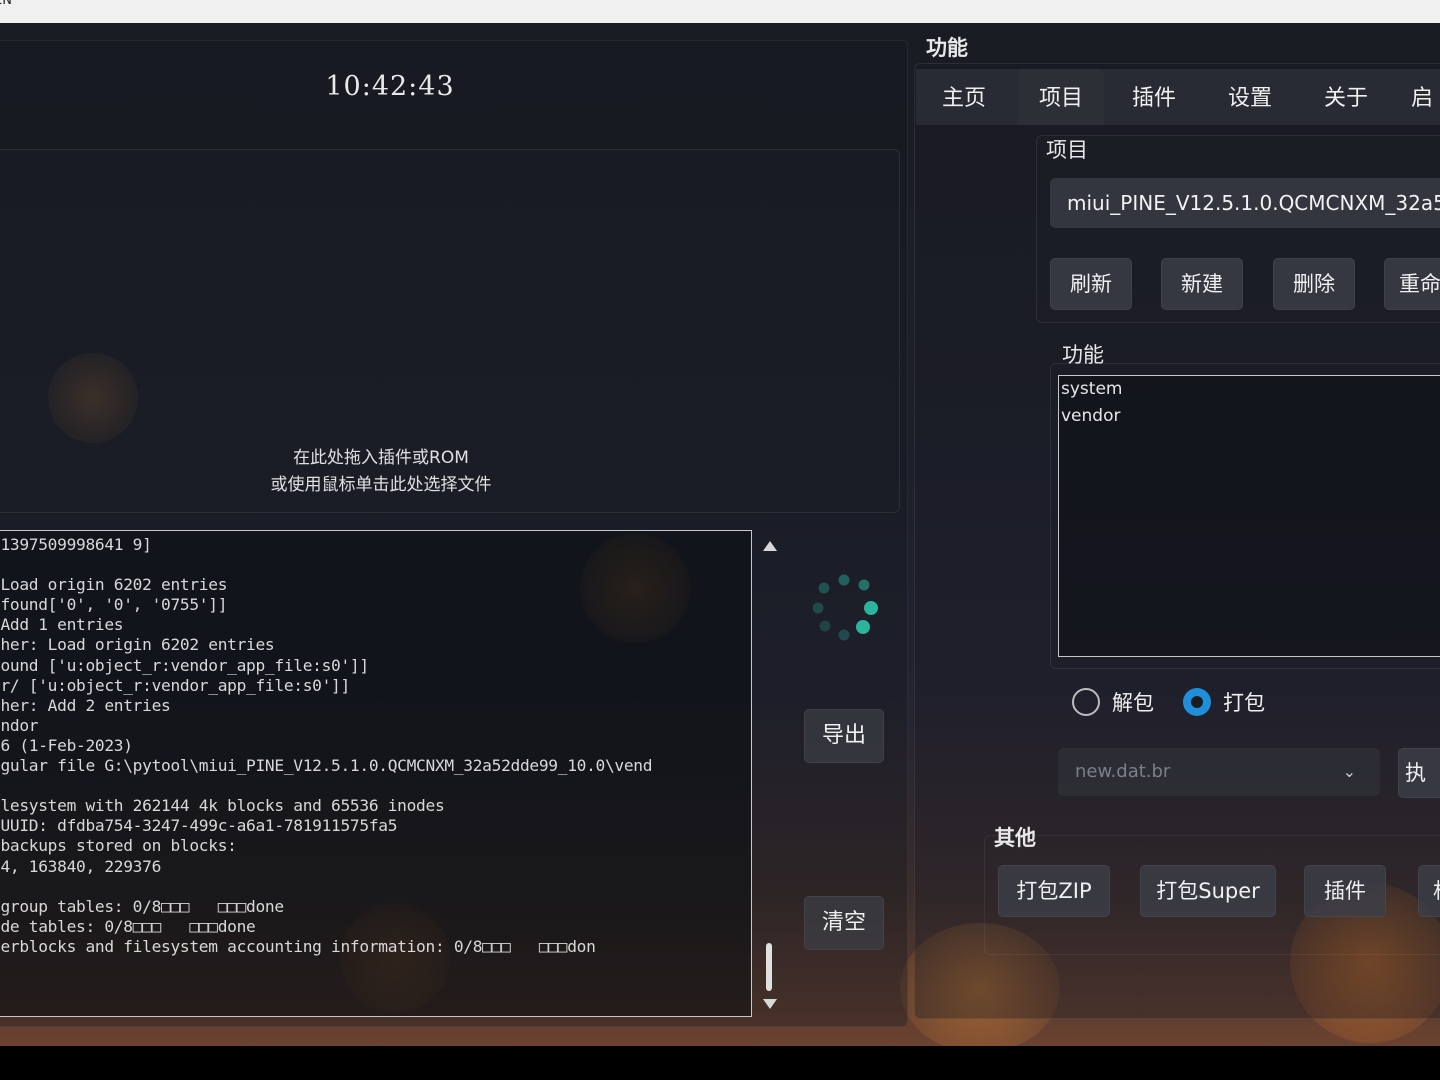  Describe the element at coordinates (947, 48) in the screenshot. I see `function-panel-title: 功能` at that location.